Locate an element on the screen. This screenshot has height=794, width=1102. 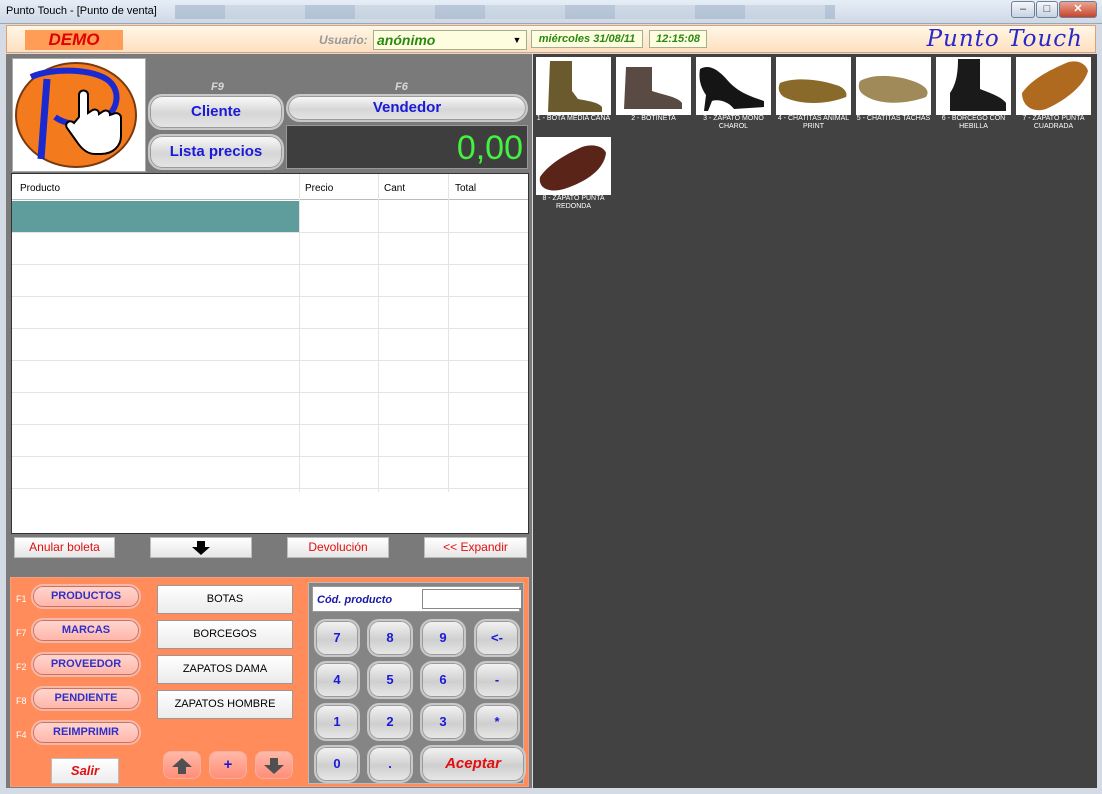
key-9: 9 is located at coordinates (443, 638).